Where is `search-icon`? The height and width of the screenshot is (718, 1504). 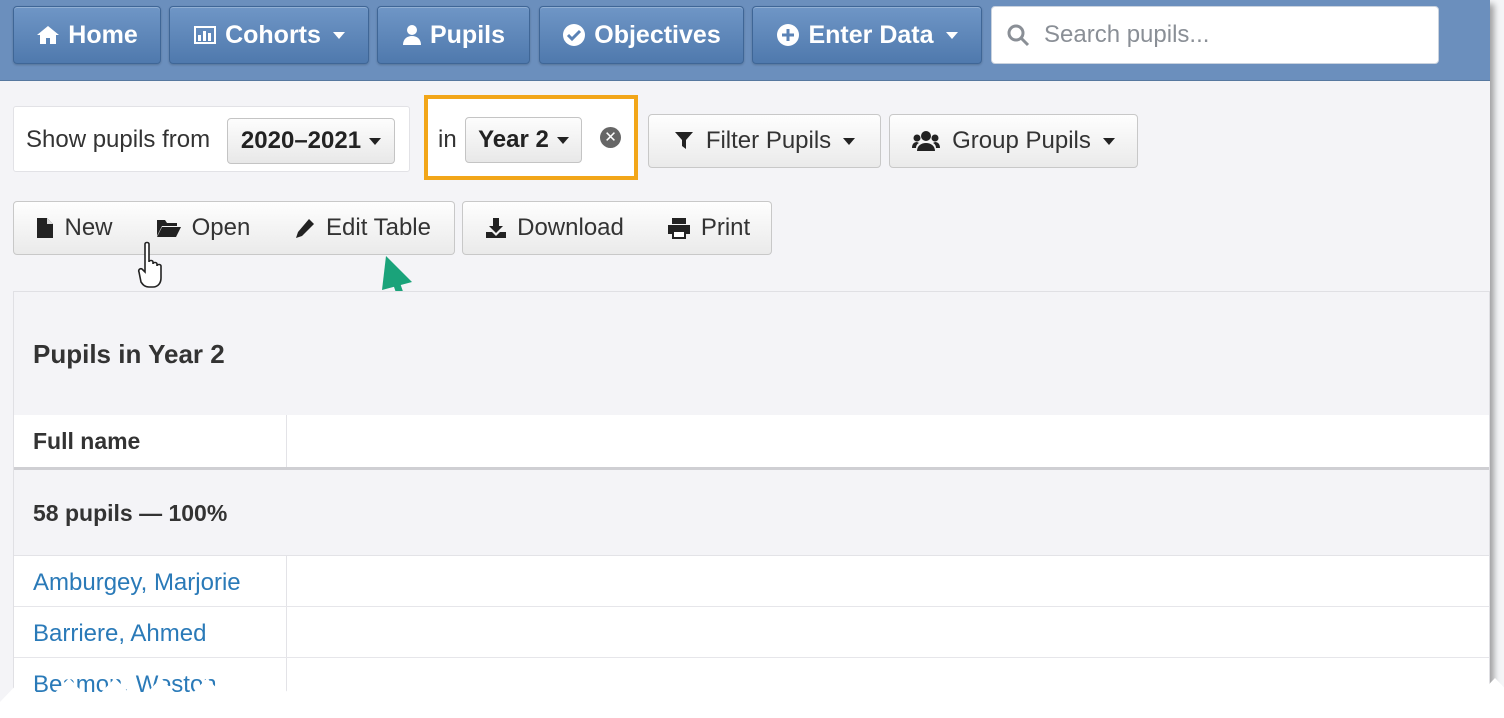
search-icon is located at coordinates (1018, 35).